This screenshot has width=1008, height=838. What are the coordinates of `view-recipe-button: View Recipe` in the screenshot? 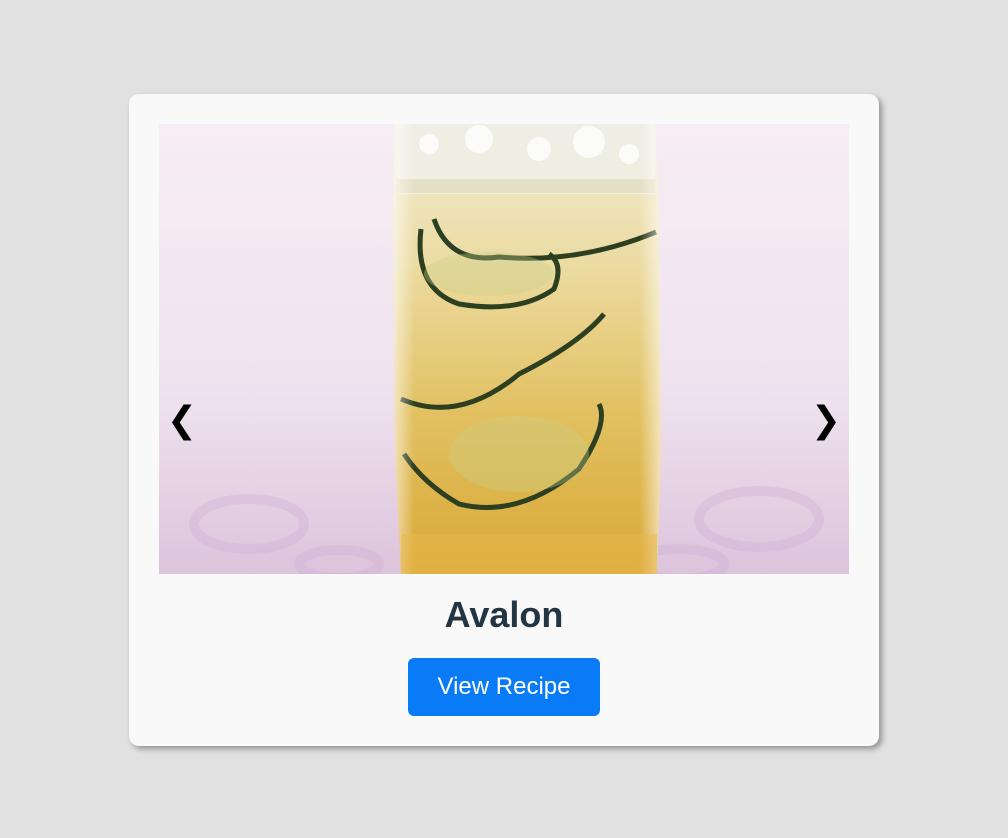 It's located at (504, 687).